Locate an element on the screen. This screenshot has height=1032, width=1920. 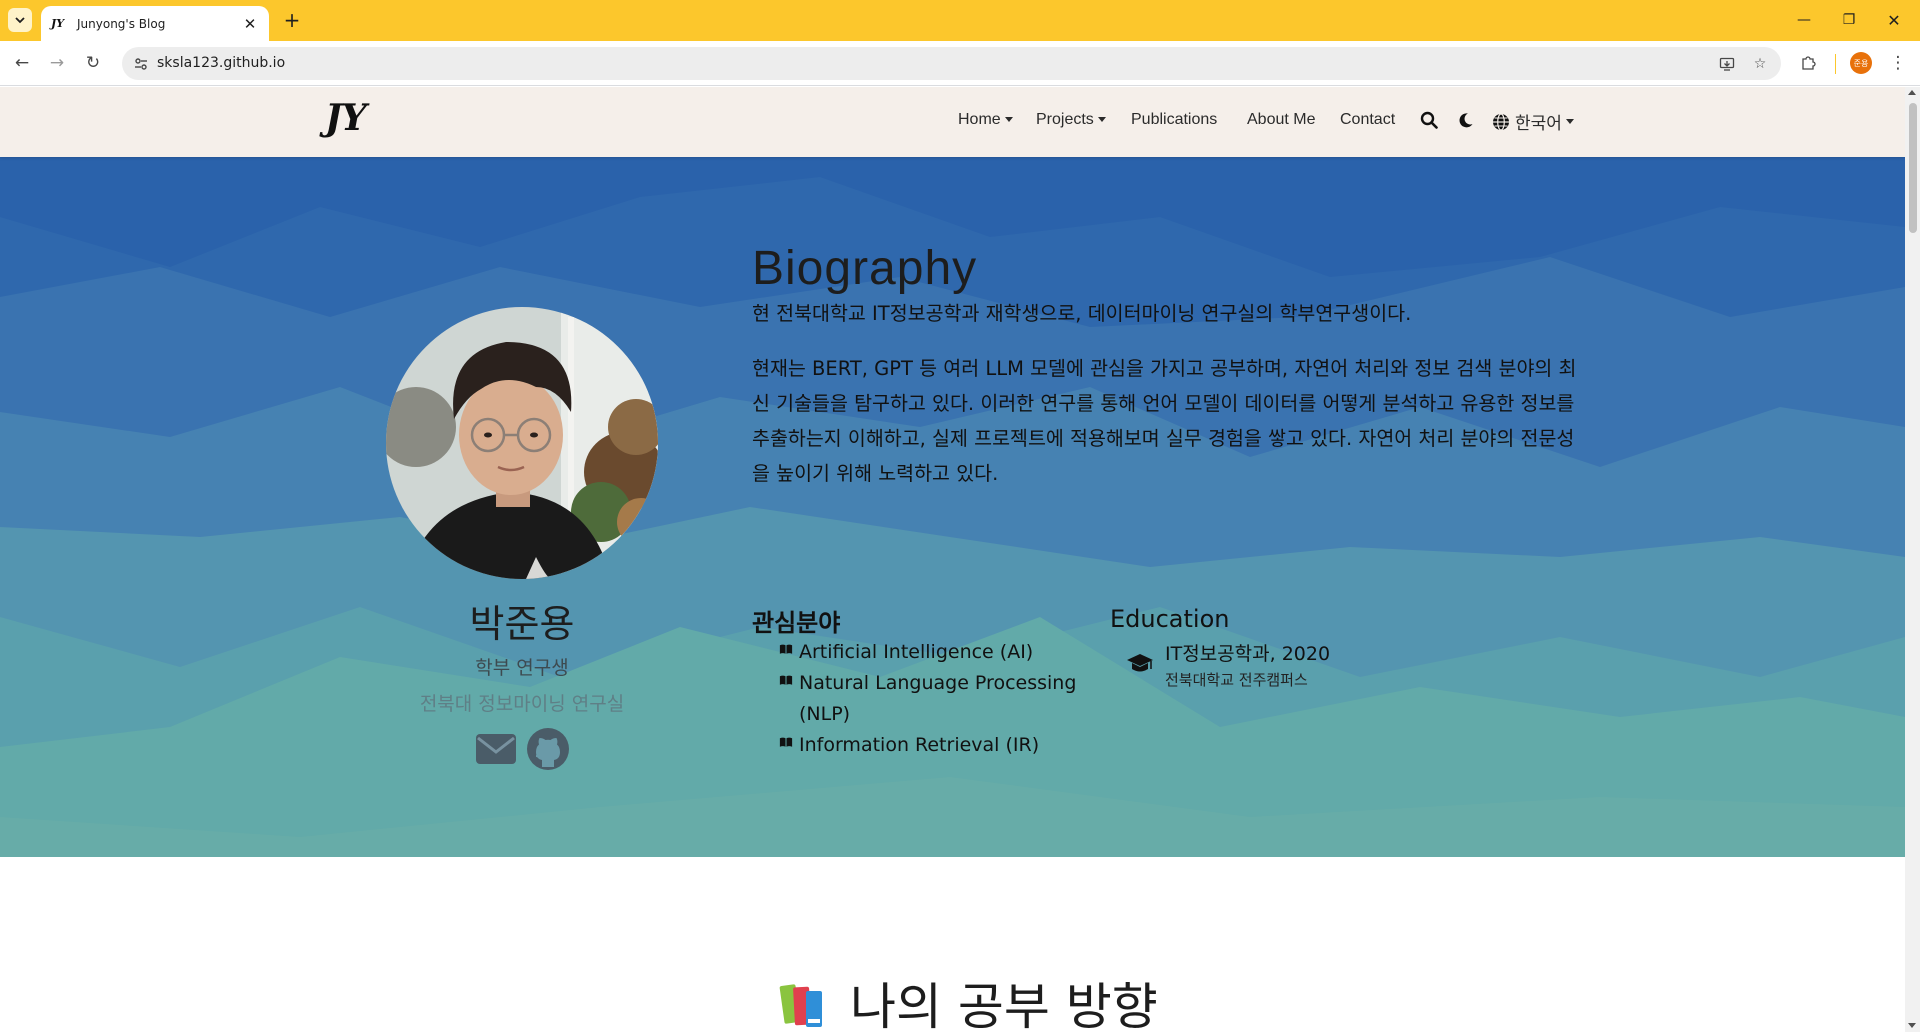
github-icon is located at coordinates (548, 749).